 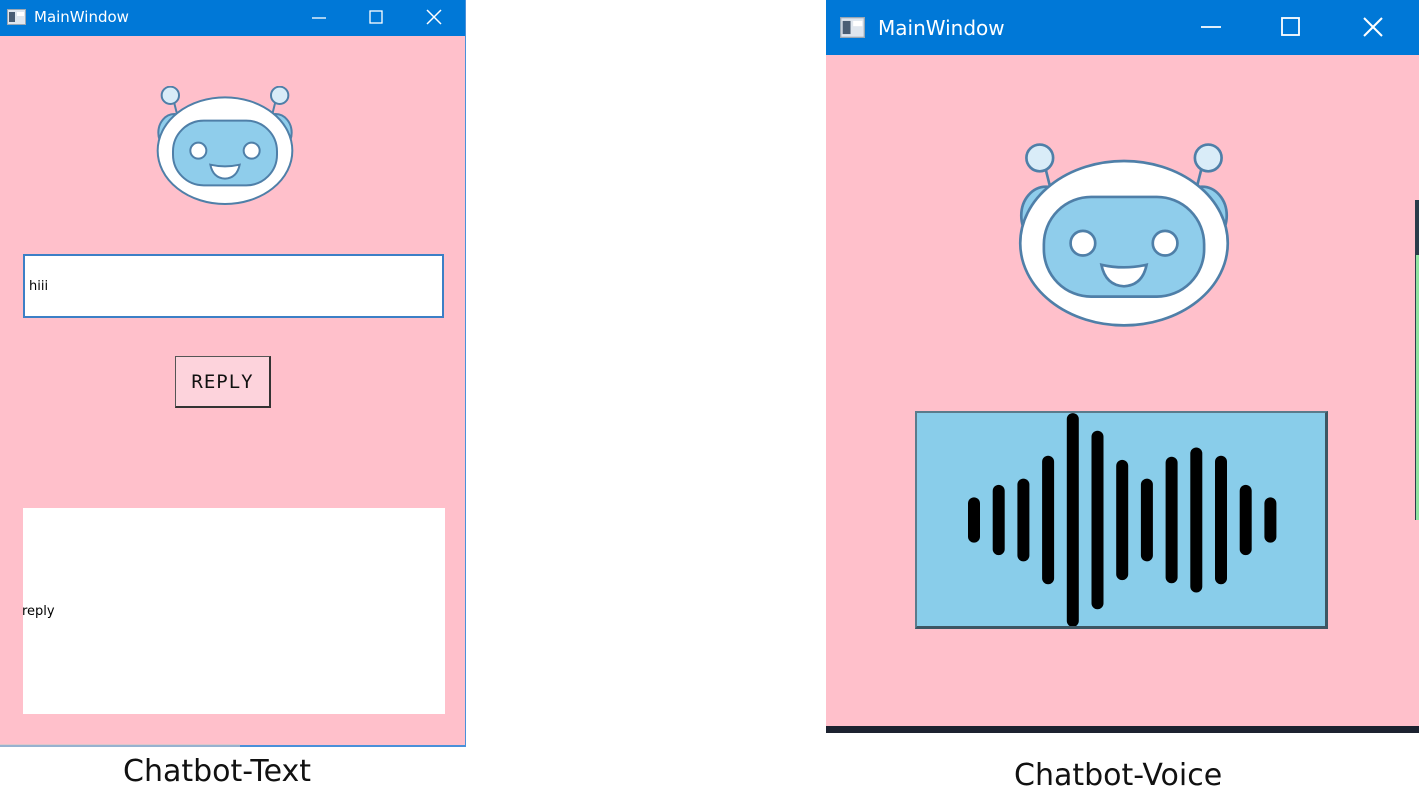 What do you see at coordinates (217, 771) in the screenshot?
I see `caption-chatbot-text: Chatbot-Text` at bounding box center [217, 771].